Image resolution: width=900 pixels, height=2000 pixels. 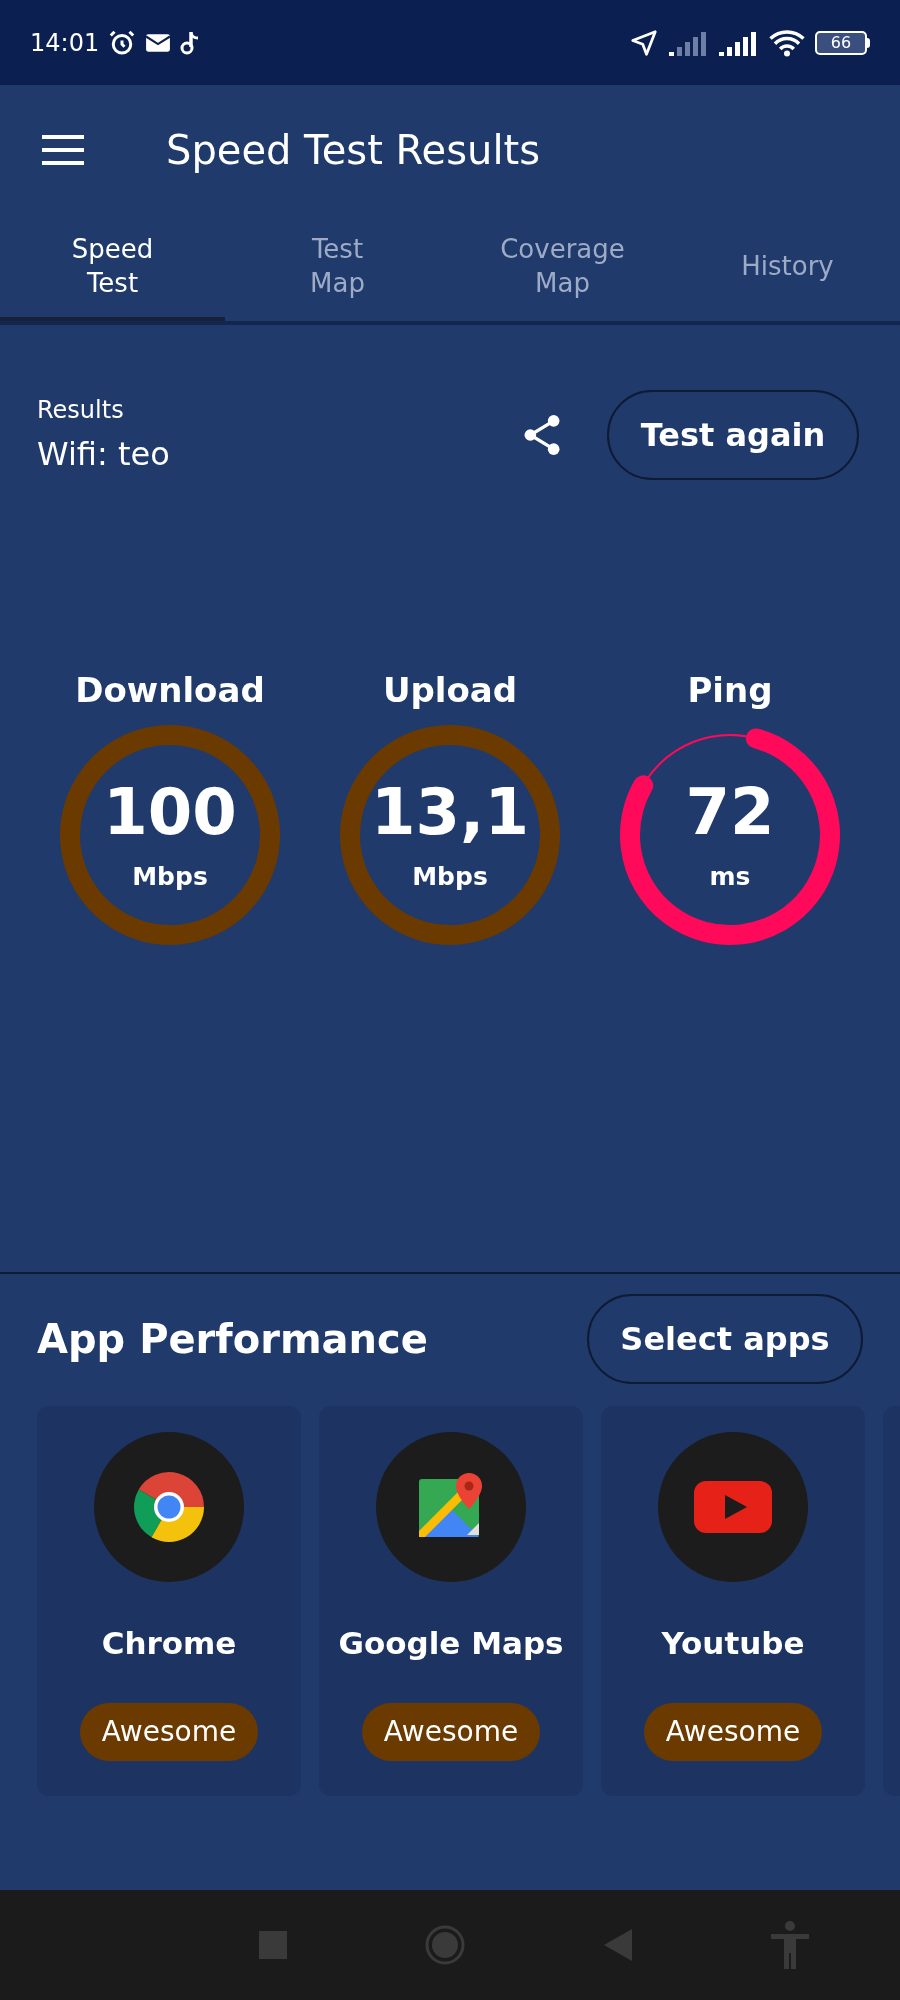 What do you see at coordinates (112, 268) in the screenshot?
I see `tab: Speed Test` at bounding box center [112, 268].